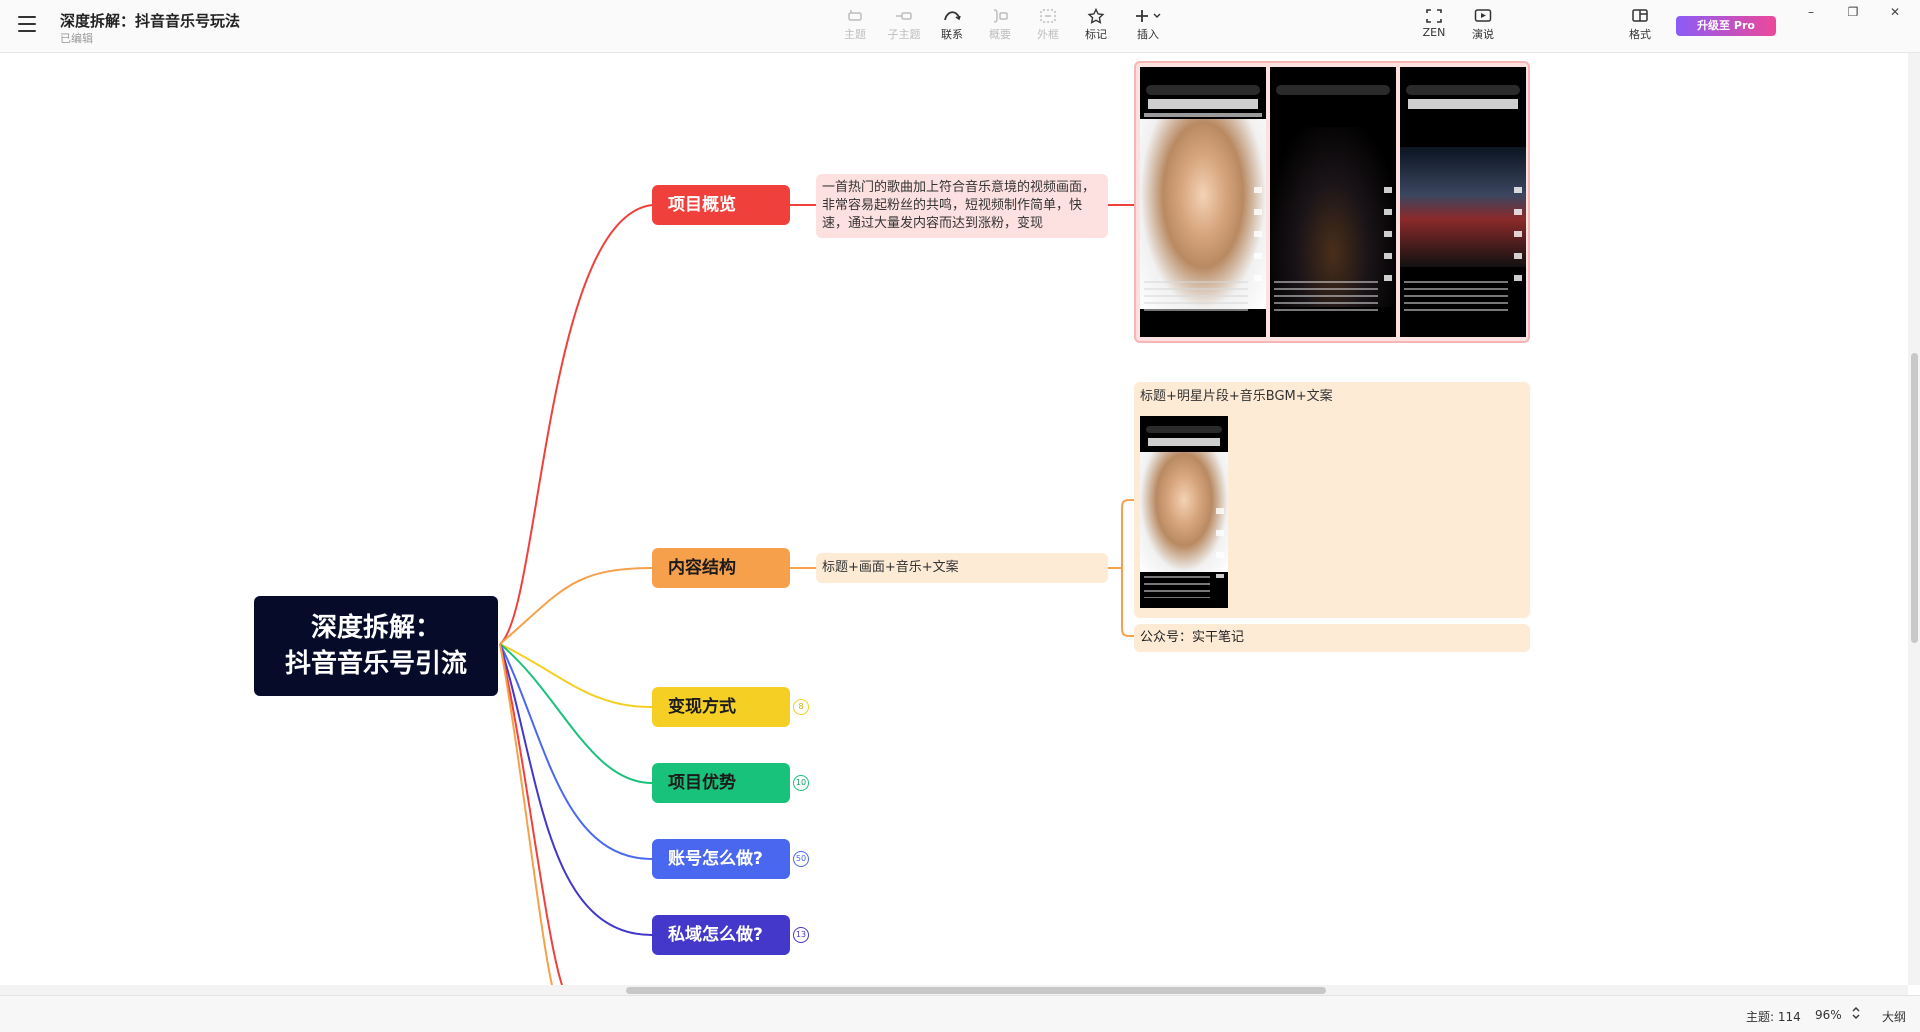 This screenshot has width=1920, height=1032. What do you see at coordinates (1773, 1017) in the screenshot?
I see `topic-count: 主题: 114` at bounding box center [1773, 1017].